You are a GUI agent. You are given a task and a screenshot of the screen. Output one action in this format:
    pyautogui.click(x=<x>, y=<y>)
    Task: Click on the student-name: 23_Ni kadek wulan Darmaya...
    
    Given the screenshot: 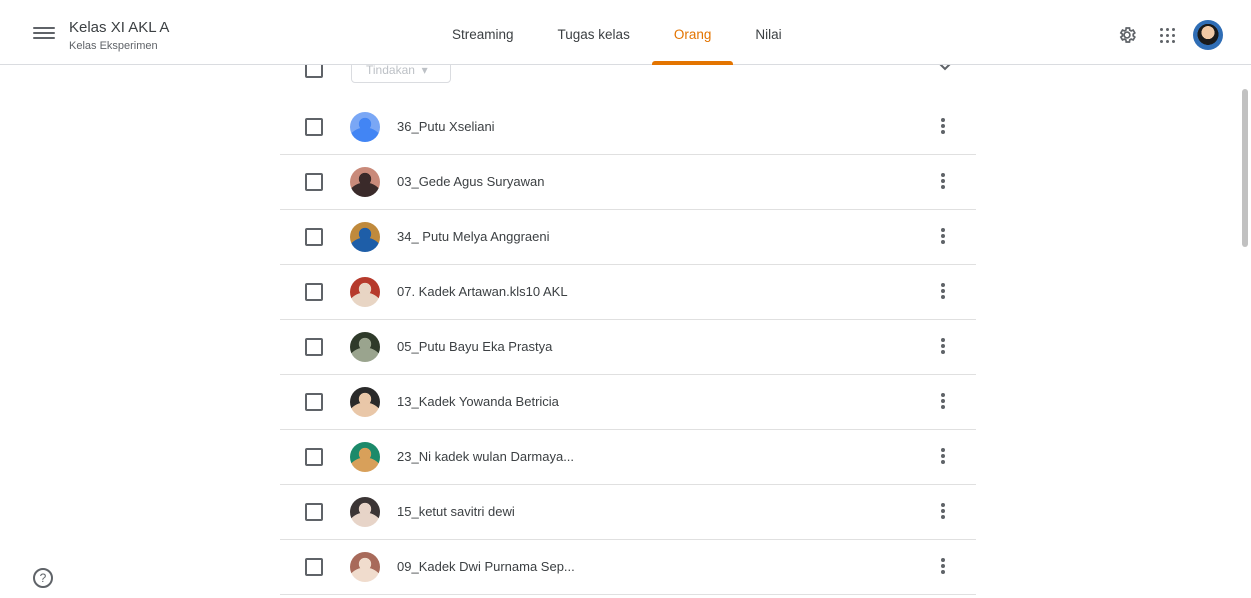 What is the action you would take?
    pyautogui.click(x=486, y=456)
    